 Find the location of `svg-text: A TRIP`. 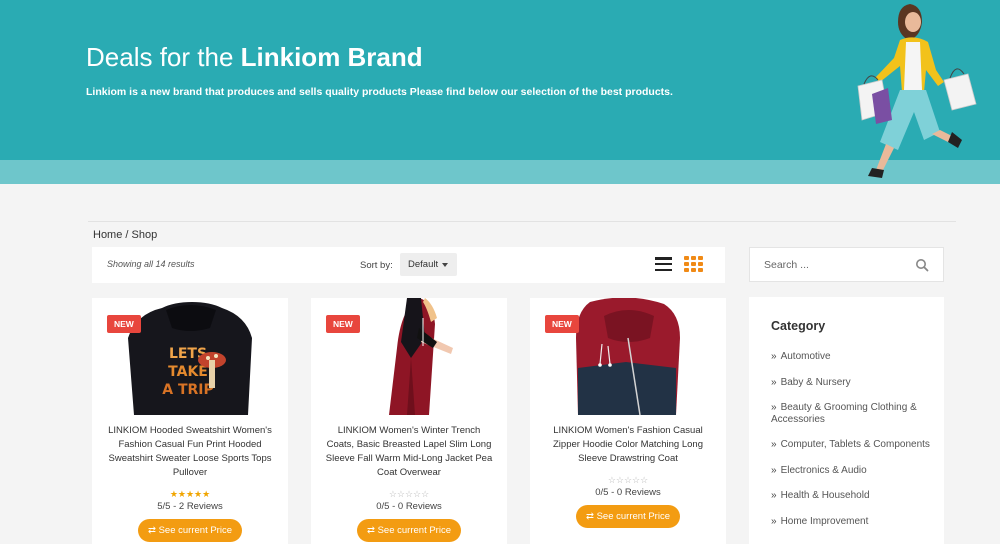

svg-text: A TRIP is located at coordinates (188, 390).